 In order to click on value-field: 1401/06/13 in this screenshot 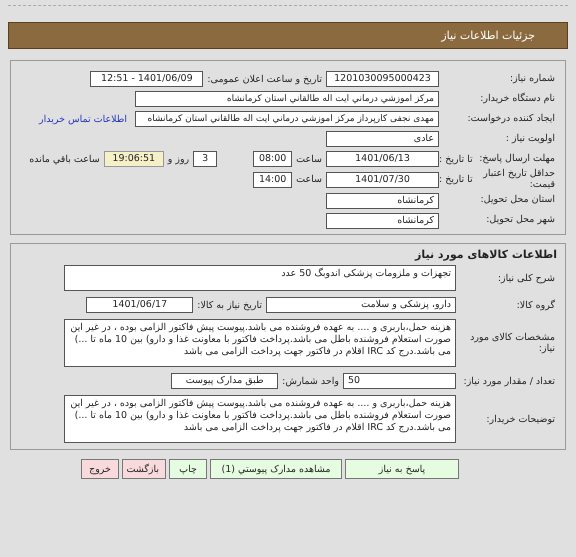, I will do `click(382, 159)`.